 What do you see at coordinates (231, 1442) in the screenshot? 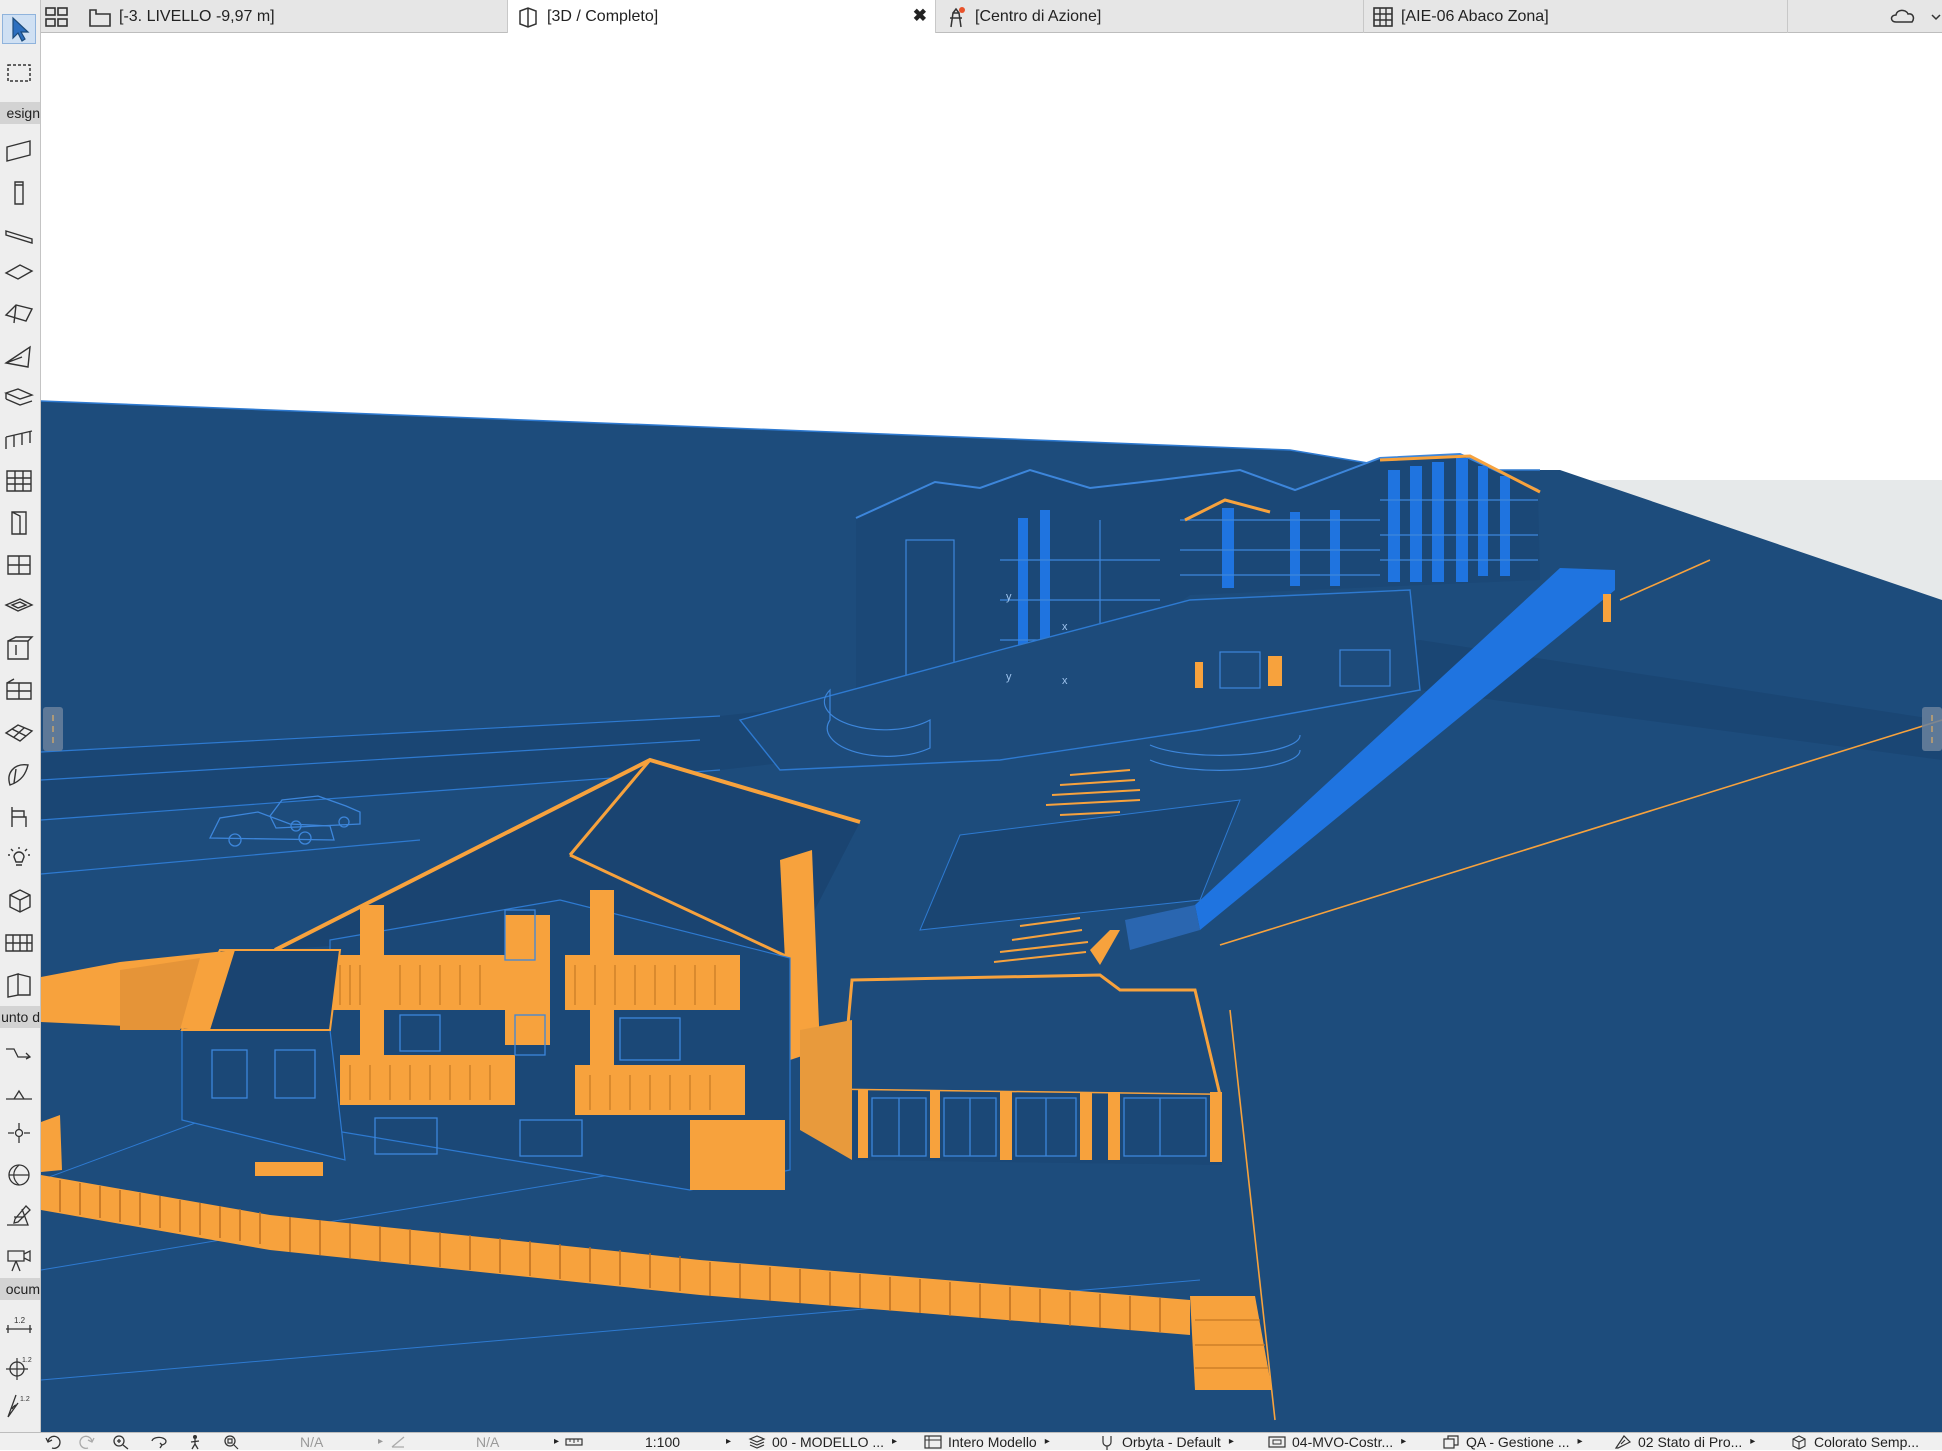
I see `fit-in-window-icon` at bounding box center [231, 1442].